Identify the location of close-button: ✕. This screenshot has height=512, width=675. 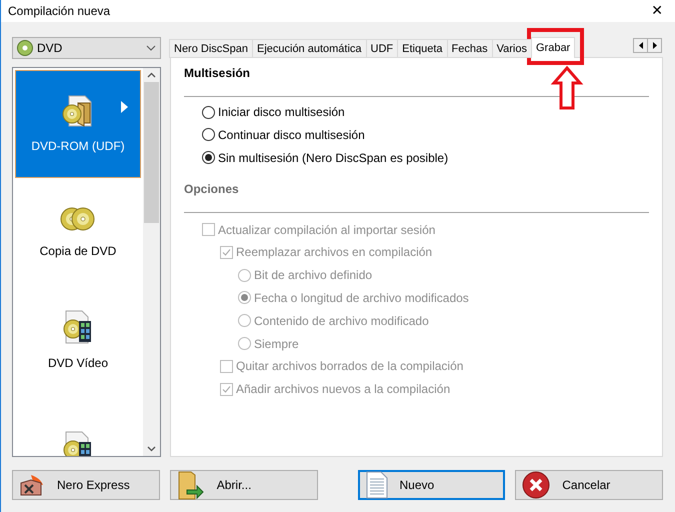
(657, 11).